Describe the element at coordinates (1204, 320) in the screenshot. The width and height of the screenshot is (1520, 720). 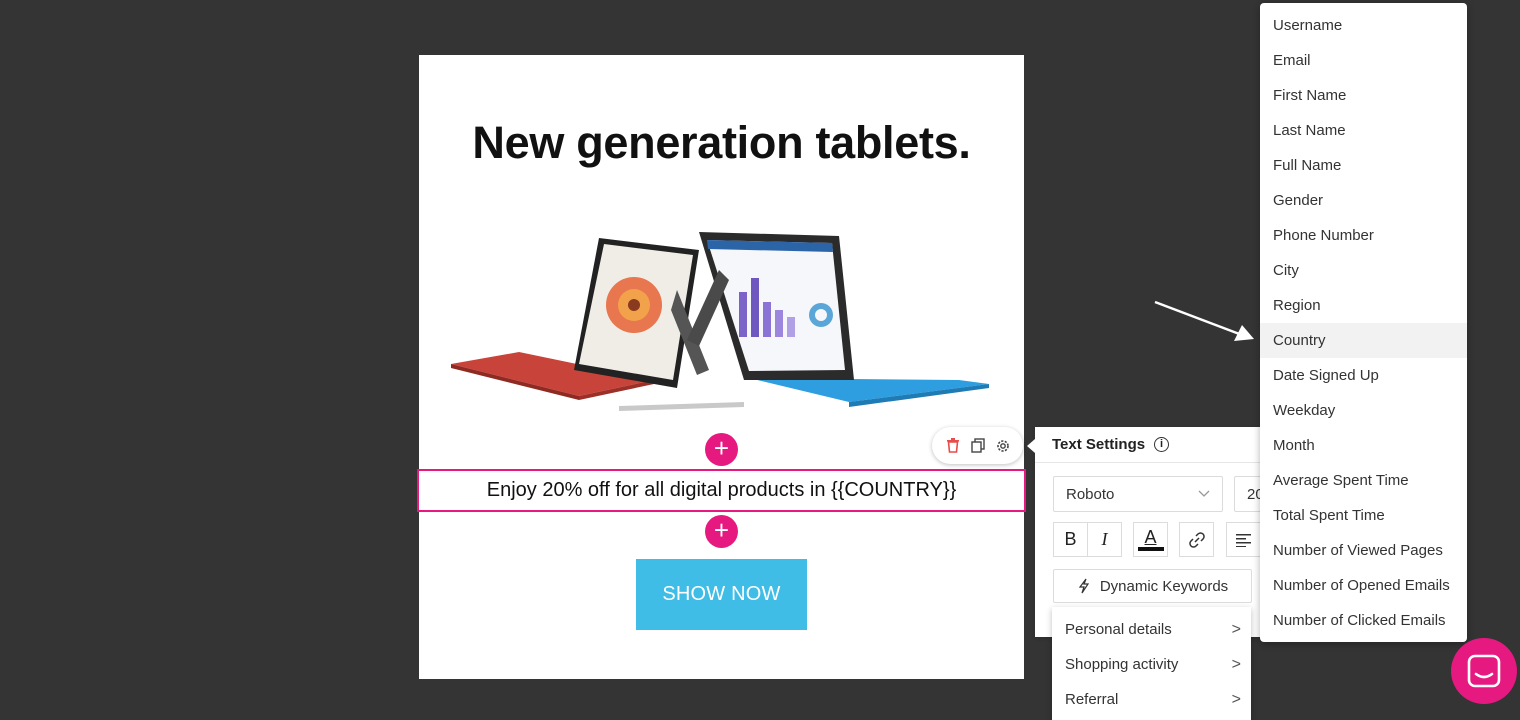
I see `pointer-arrow-icon` at that location.